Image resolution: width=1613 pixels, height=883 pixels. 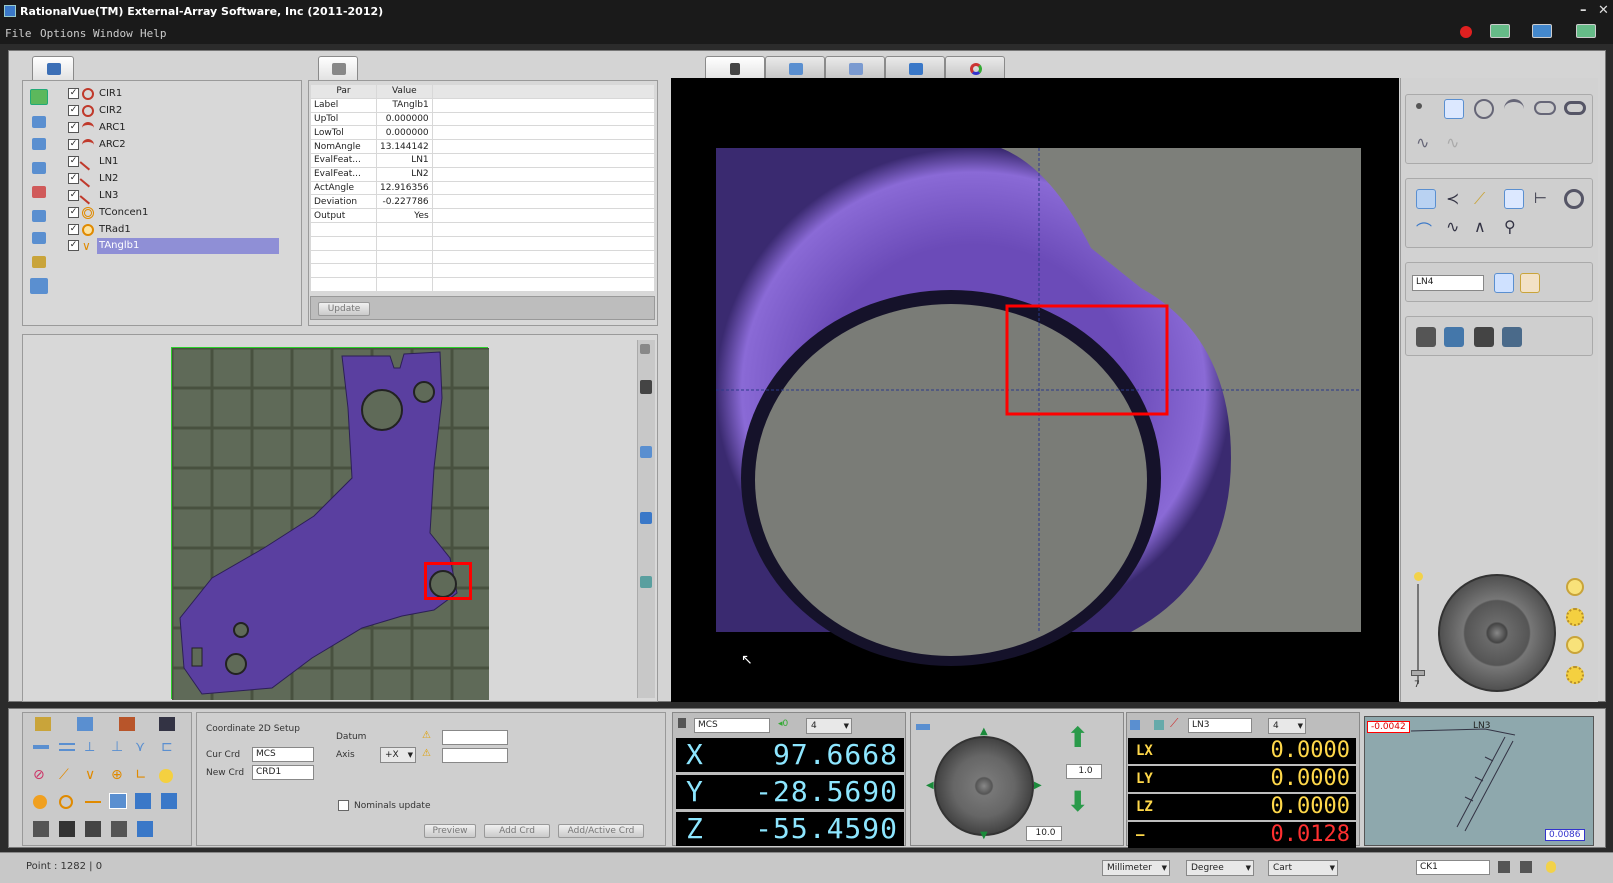 What do you see at coordinates (1426, 337) in the screenshot?
I see `capture-icon` at bounding box center [1426, 337].